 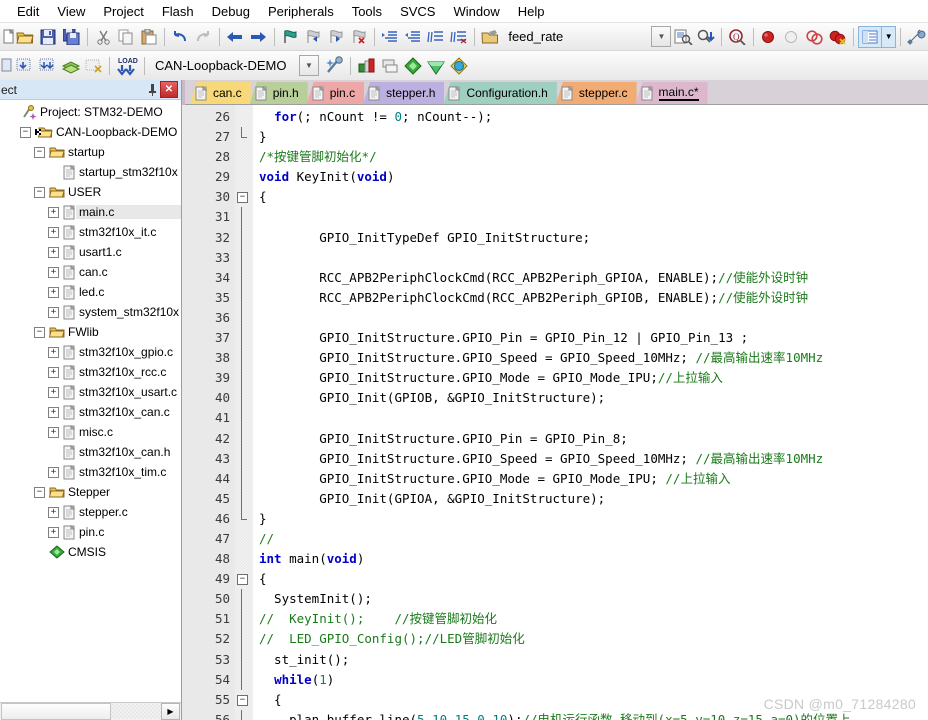 What do you see at coordinates (413, 37) in the screenshot?
I see `outdent-icon` at bounding box center [413, 37].